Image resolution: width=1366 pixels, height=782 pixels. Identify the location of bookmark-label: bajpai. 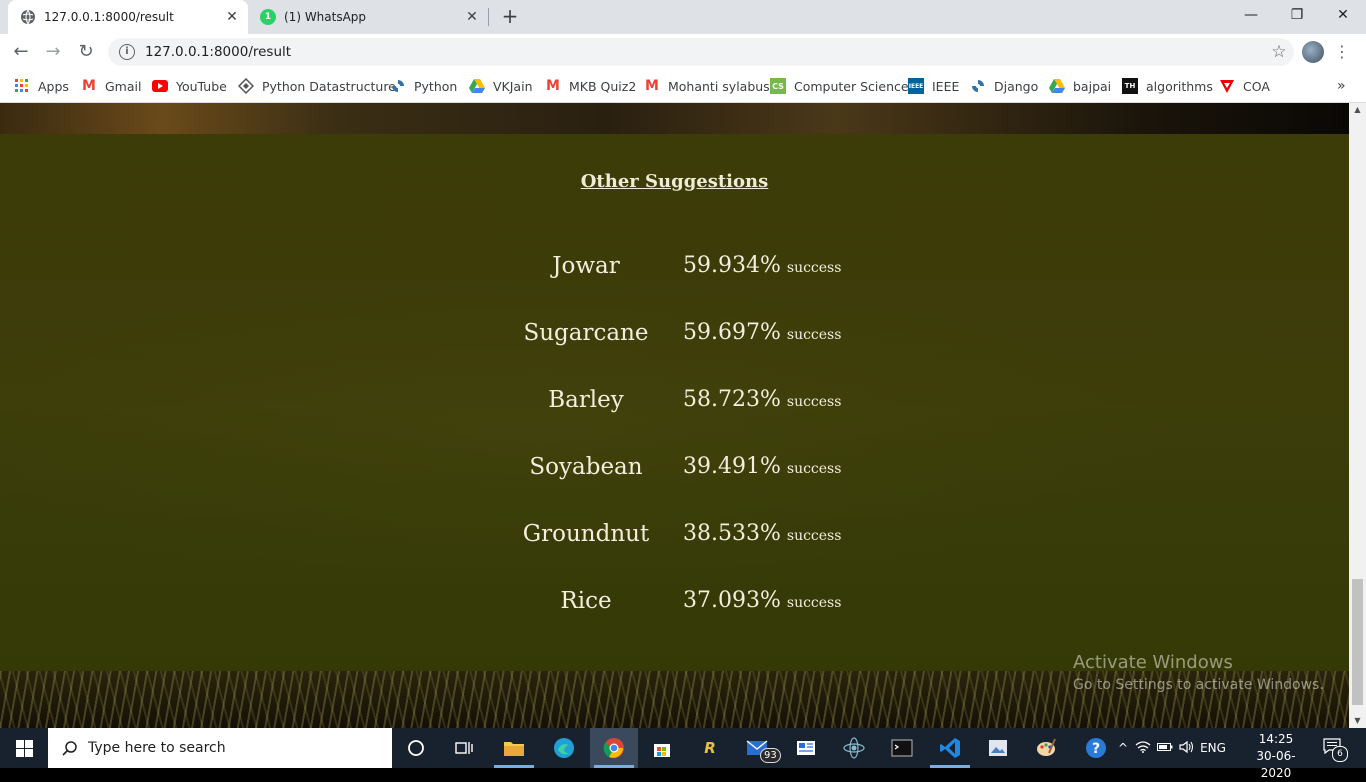
(1092, 86).